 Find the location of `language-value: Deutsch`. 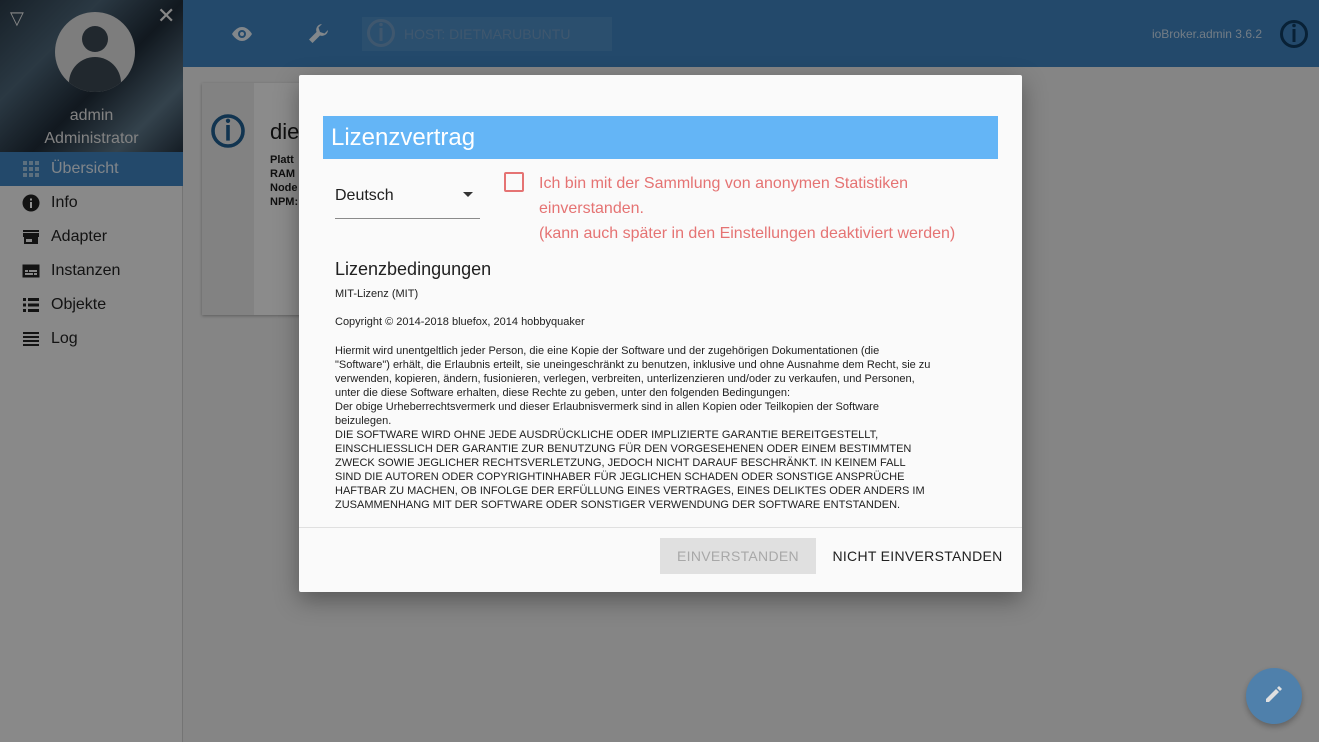

language-value: Deutsch is located at coordinates (364, 195).